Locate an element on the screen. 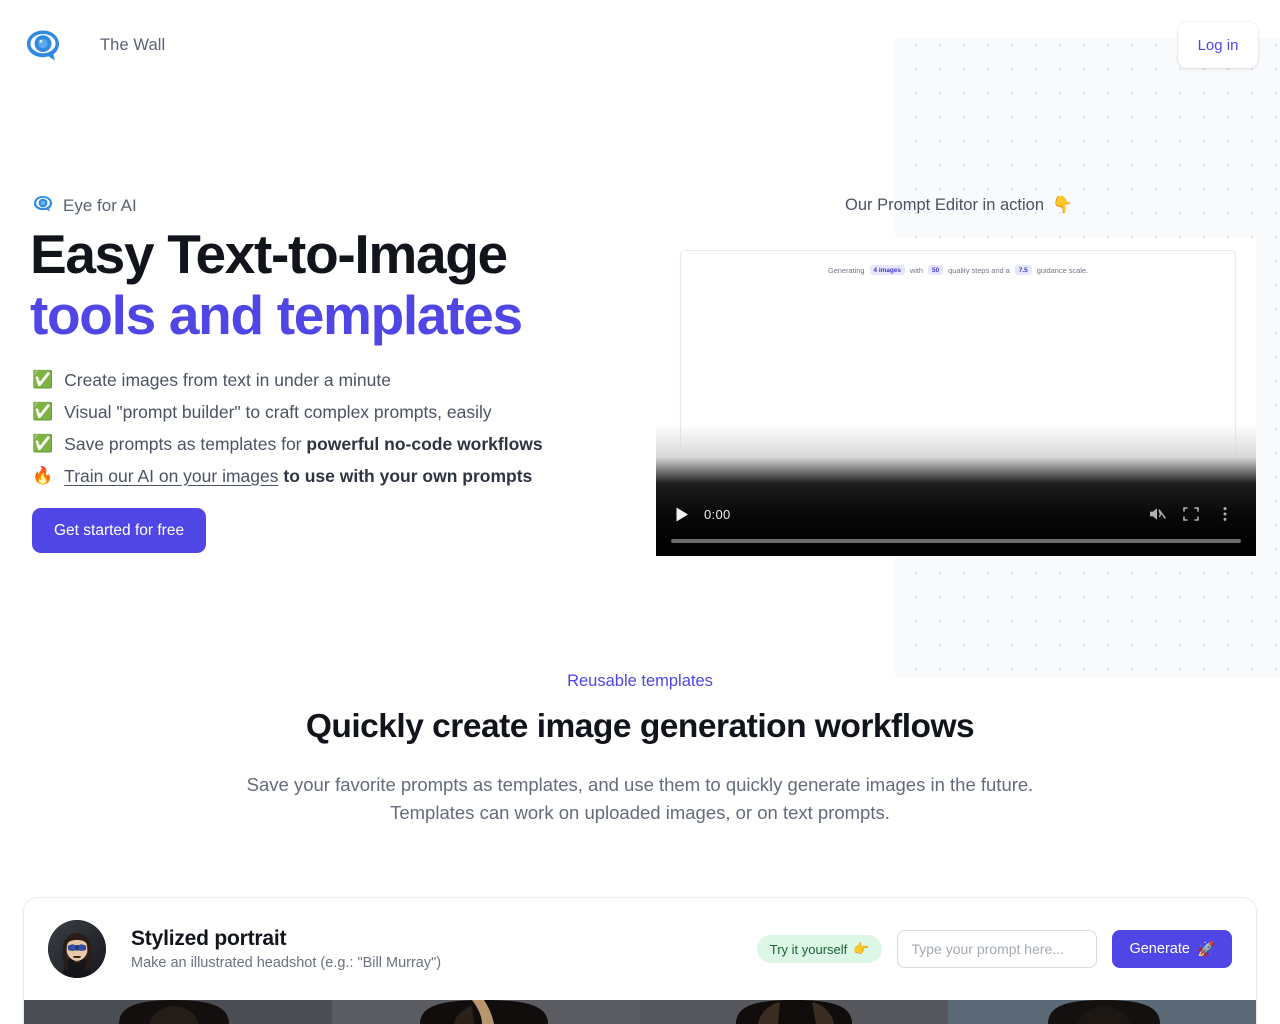 This screenshot has width=1280, height=1024. video-gradient-overlay is located at coordinates (956, 454).